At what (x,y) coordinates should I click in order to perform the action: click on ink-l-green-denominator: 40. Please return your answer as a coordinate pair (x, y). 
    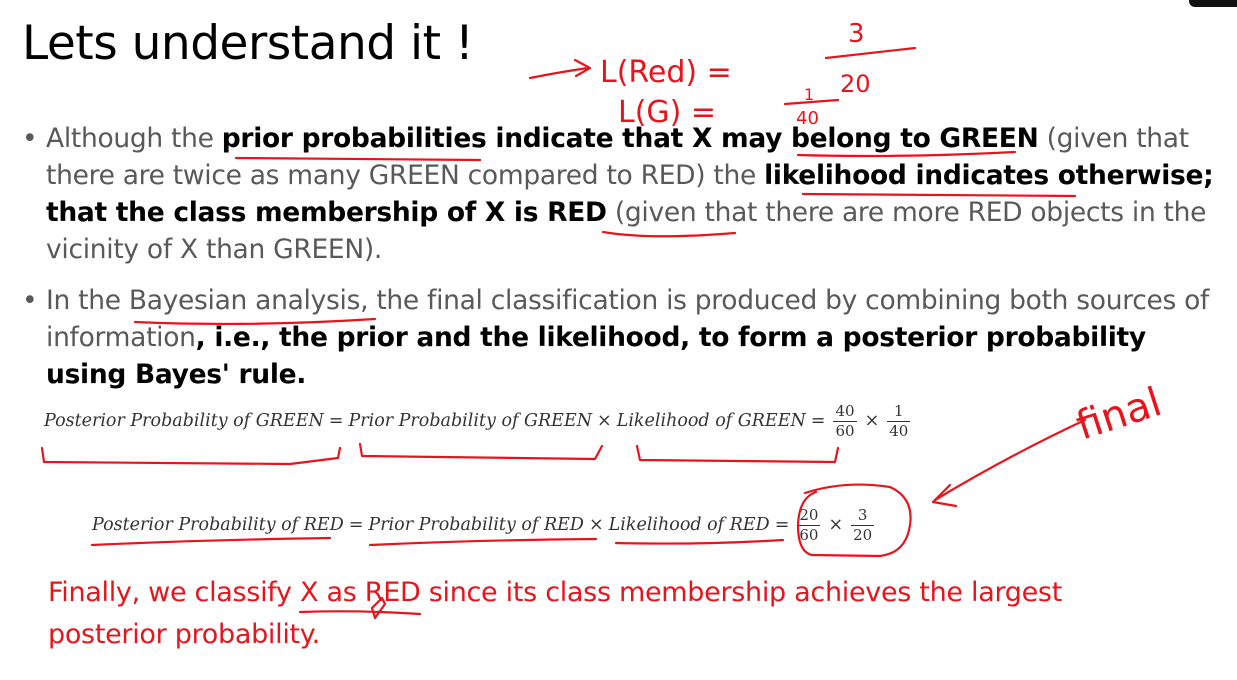
    Looking at the image, I should click on (807, 118).